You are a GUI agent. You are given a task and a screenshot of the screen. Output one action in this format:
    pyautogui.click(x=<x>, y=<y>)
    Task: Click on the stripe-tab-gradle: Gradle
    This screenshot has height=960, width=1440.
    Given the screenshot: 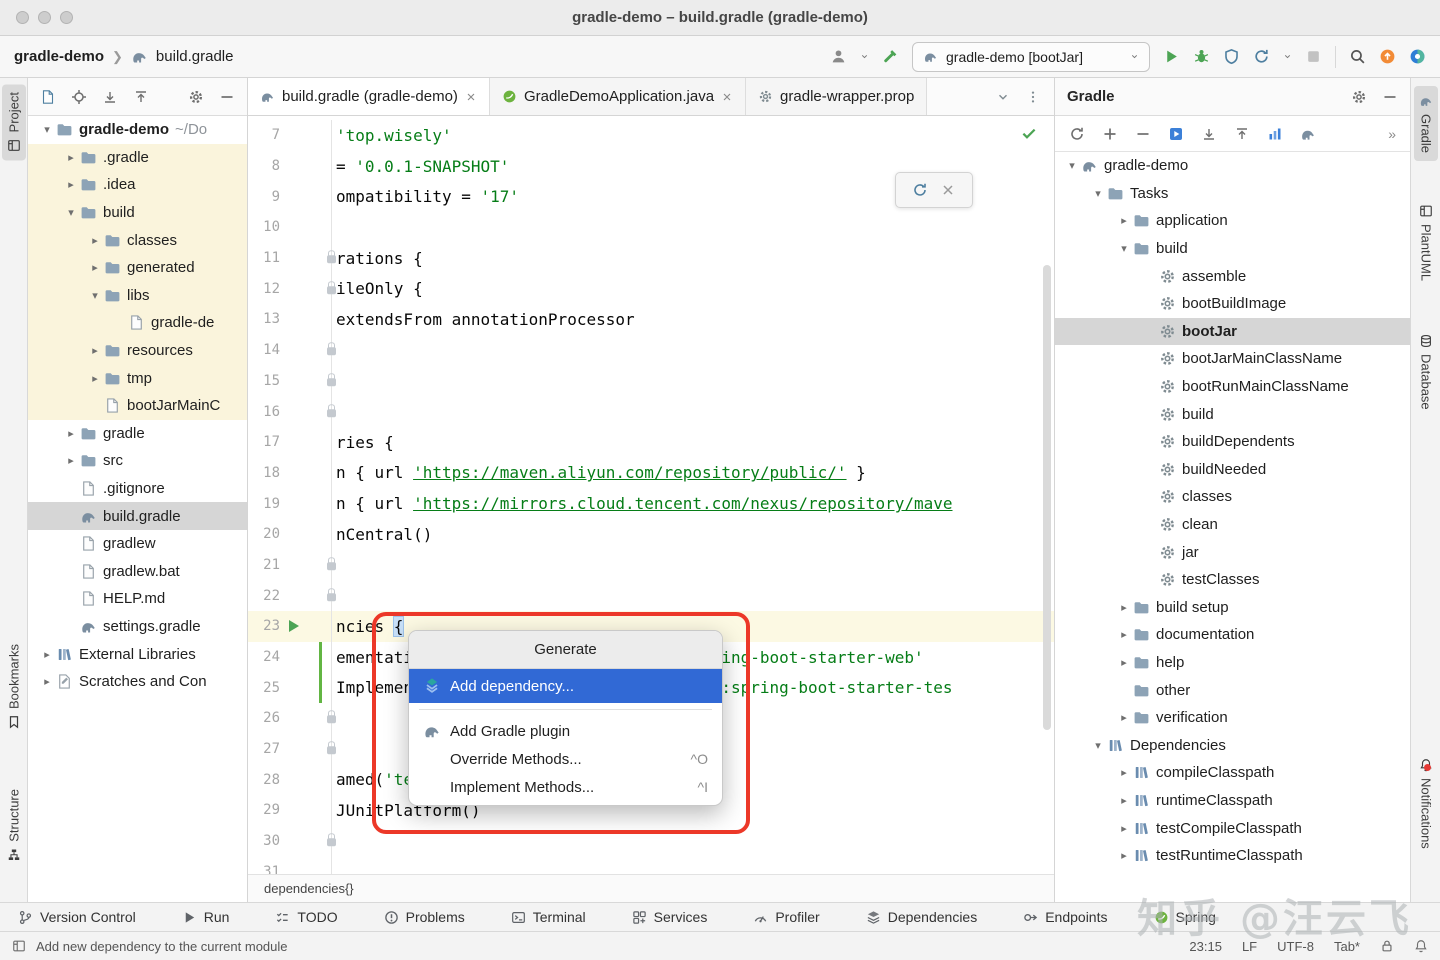 What is the action you would take?
    pyautogui.click(x=1426, y=124)
    